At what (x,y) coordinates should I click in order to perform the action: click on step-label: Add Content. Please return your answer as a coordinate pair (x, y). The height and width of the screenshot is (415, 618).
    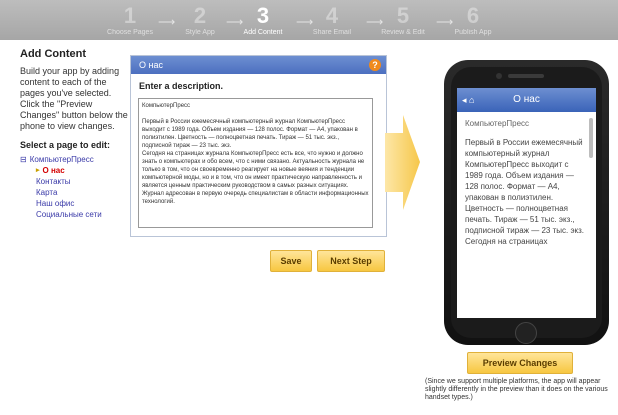
    Looking at the image, I should click on (263, 32).